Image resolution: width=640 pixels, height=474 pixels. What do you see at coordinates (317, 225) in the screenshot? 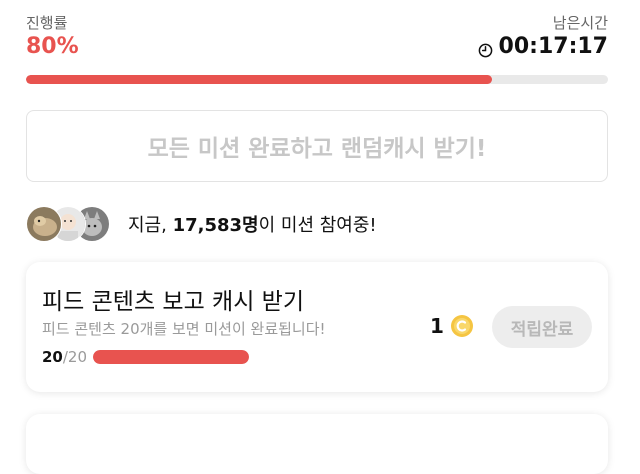
I see `participants-suffix: 이 미션 참여중!` at bounding box center [317, 225].